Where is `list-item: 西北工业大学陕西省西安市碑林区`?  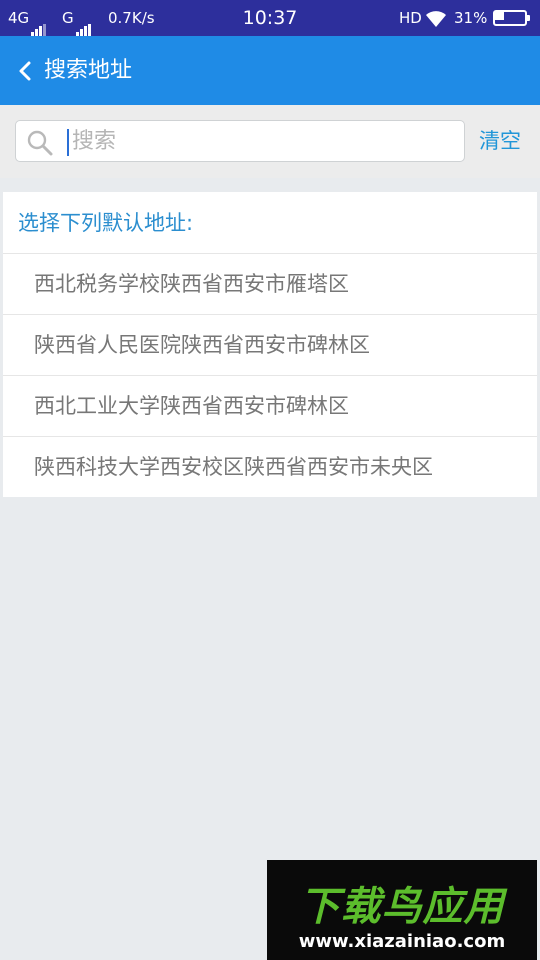
list-item: 西北工业大学陕西省西安市碑林区 is located at coordinates (270, 406).